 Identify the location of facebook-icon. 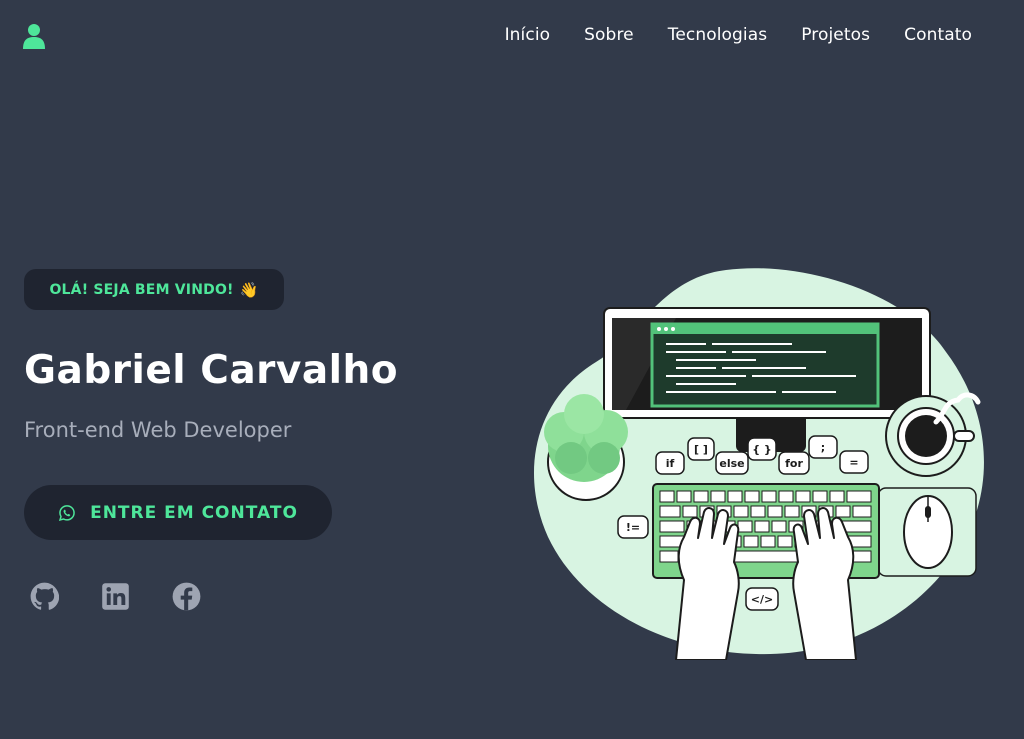
(186, 596).